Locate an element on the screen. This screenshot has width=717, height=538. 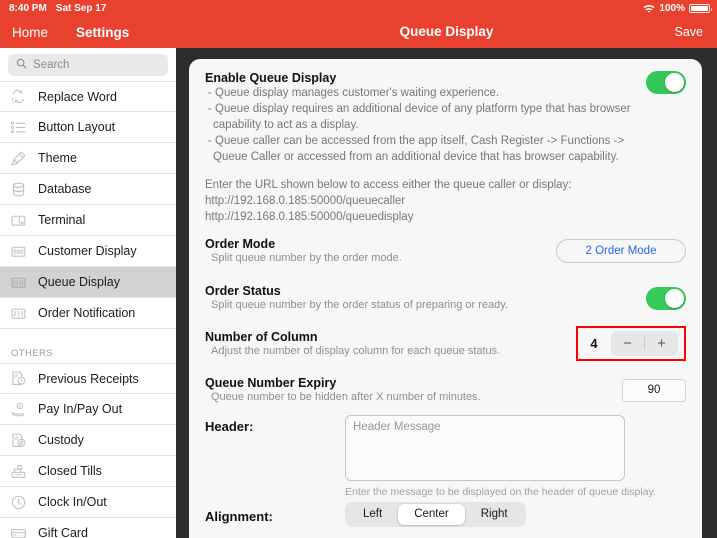
quantity-stepper: − + is located at coordinates (644, 343).